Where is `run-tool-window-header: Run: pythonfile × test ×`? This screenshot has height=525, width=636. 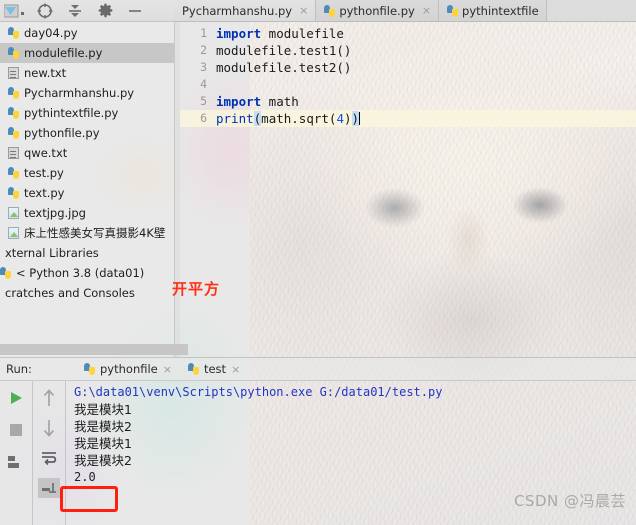
run-tool-window-header: Run: pythonfile × test × is located at coordinates (318, 369).